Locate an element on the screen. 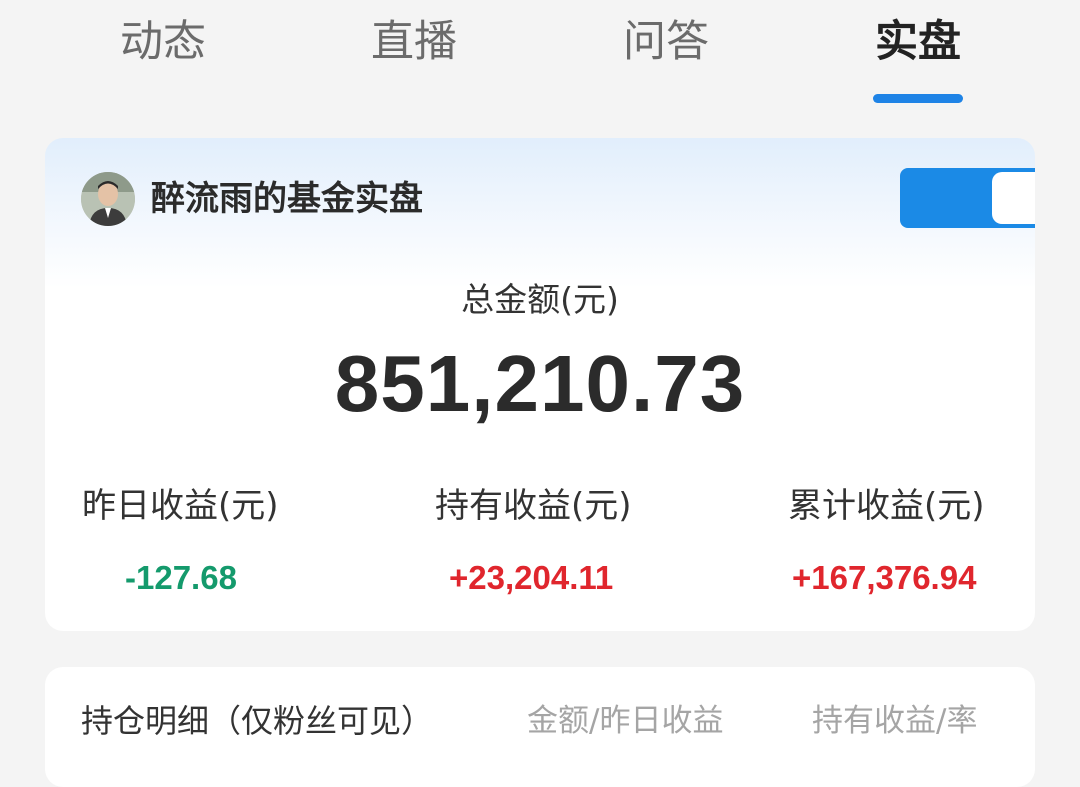 The height and width of the screenshot is (787, 1080). tab-dynamics: 动态 is located at coordinates (163, 42).